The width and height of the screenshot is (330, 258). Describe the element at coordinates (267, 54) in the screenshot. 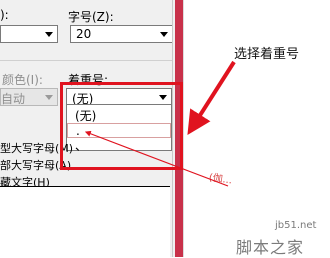

I see `callout-text: 选择着重号` at that location.